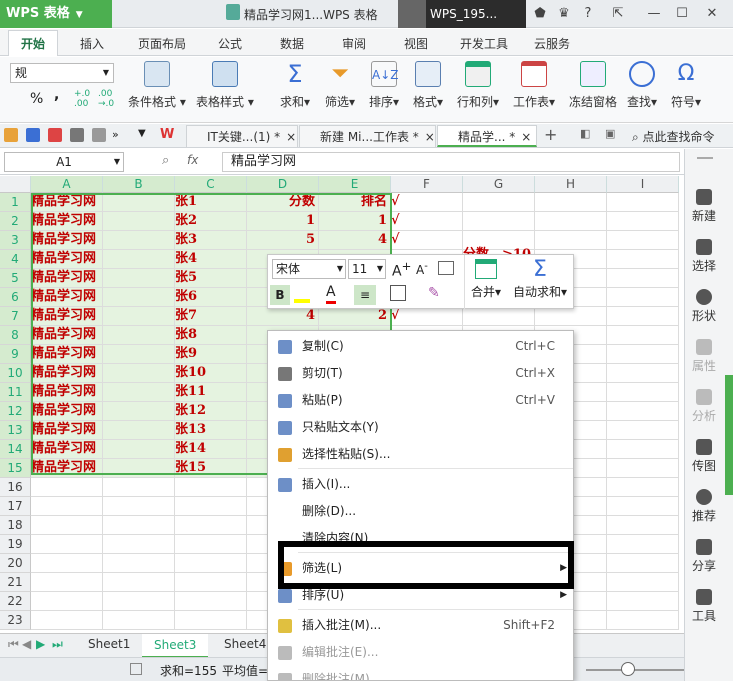 The image size is (733, 681). I want to click on doc-tab-active: 精品学... * ×, so click(487, 136).